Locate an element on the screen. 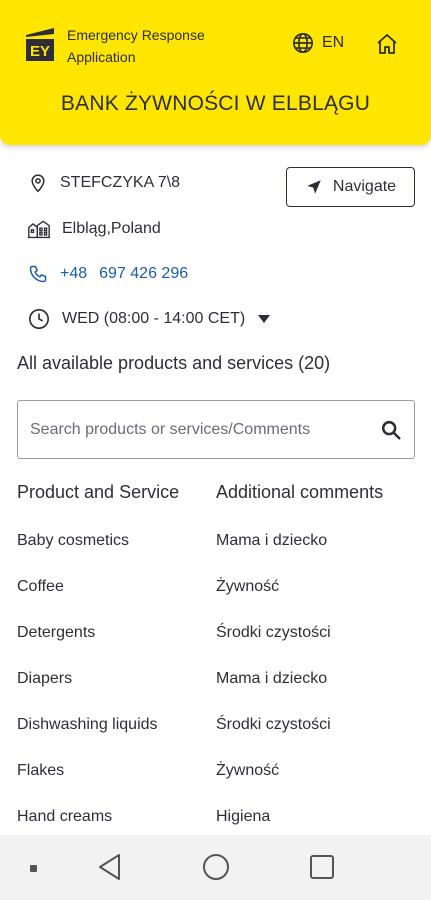 The image size is (431, 900). table-row: Diapers Mama i dziecko is located at coordinates (217, 679).